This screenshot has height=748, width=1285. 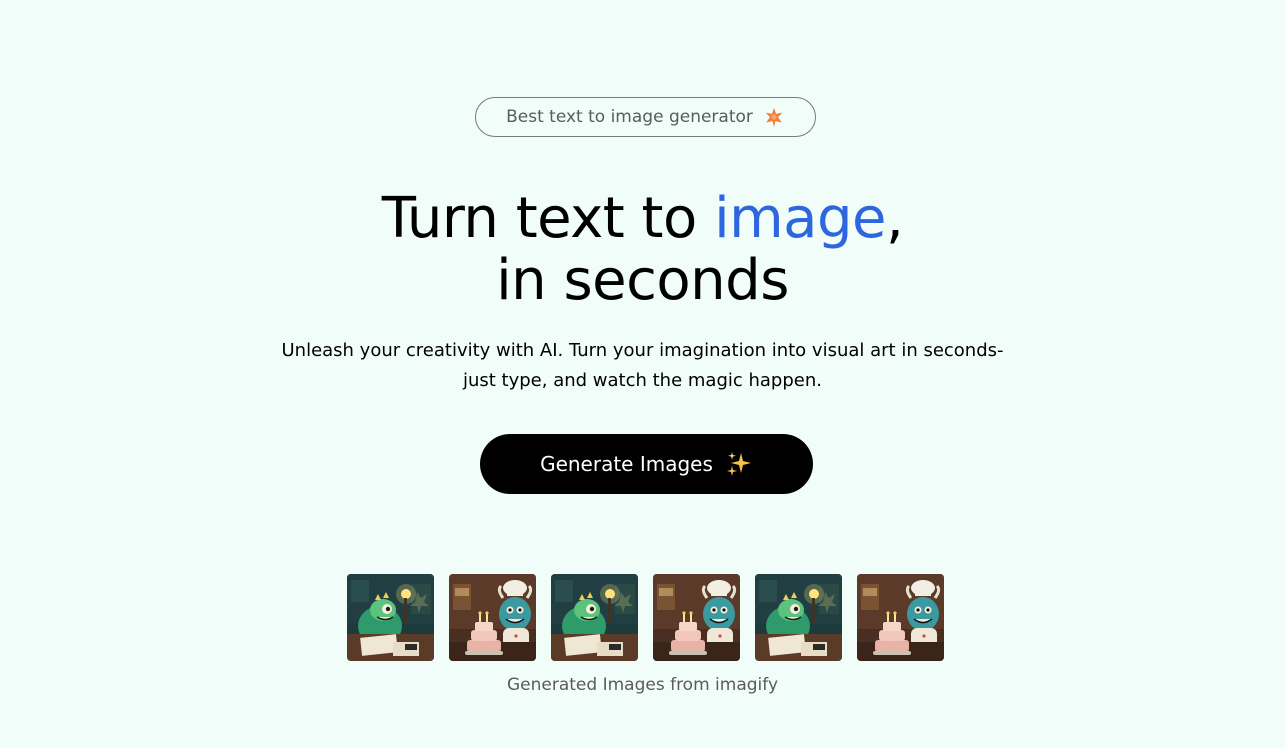 What do you see at coordinates (800, 218) in the screenshot?
I see `hero-title-accent: image` at bounding box center [800, 218].